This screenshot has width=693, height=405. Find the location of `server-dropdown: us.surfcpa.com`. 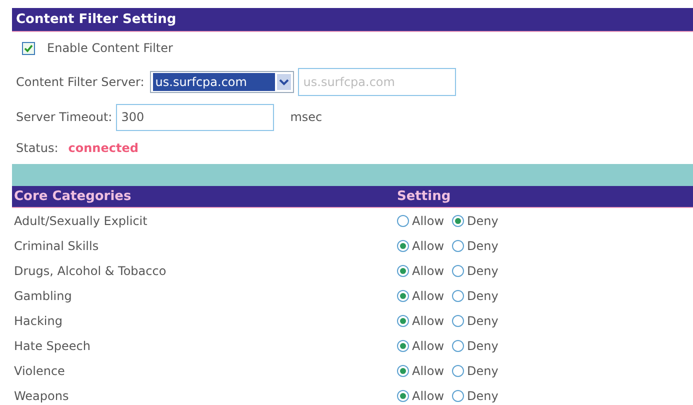

server-dropdown: us.surfcpa.com is located at coordinates (222, 82).